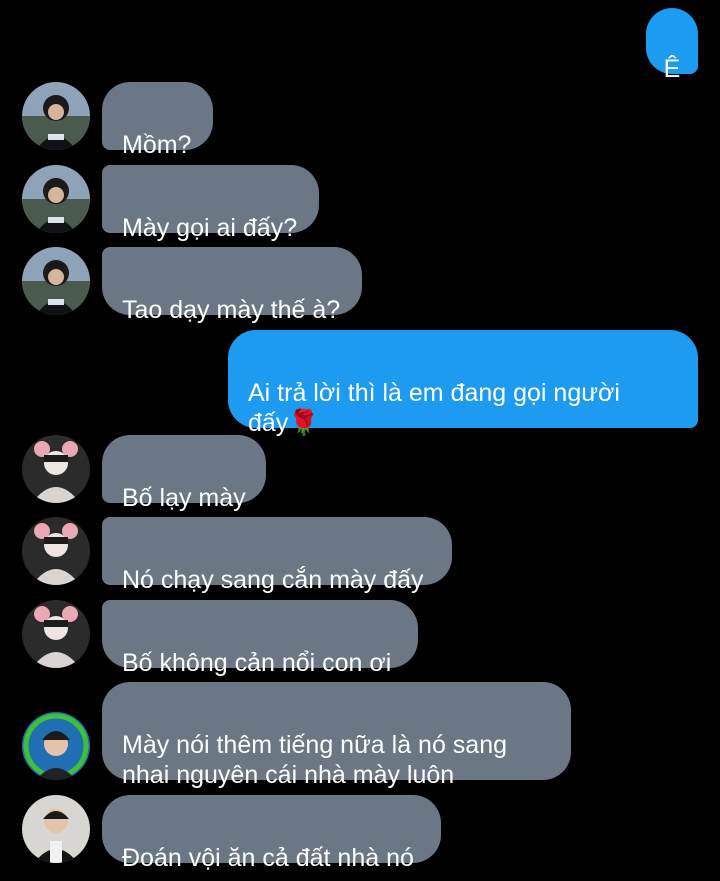  What do you see at coordinates (268, 858) in the screenshot?
I see `message-text: Đoán vội ăn cả đất nhà nó` at bounding box center [268, 858].